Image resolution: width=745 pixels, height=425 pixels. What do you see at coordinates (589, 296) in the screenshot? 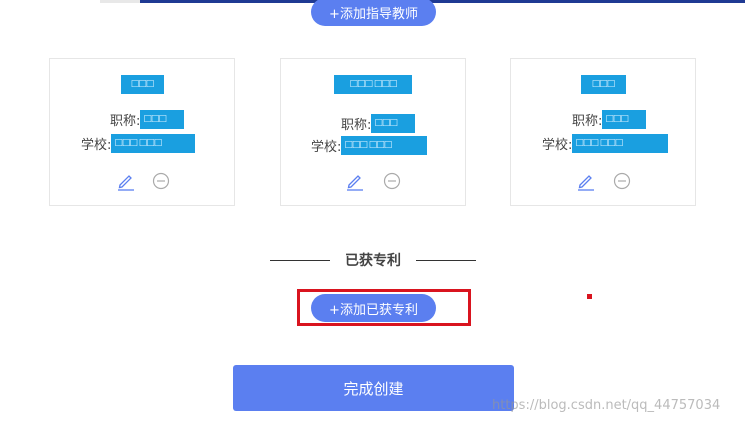
I see `annotation-dot` at bounding box center [589, 296].